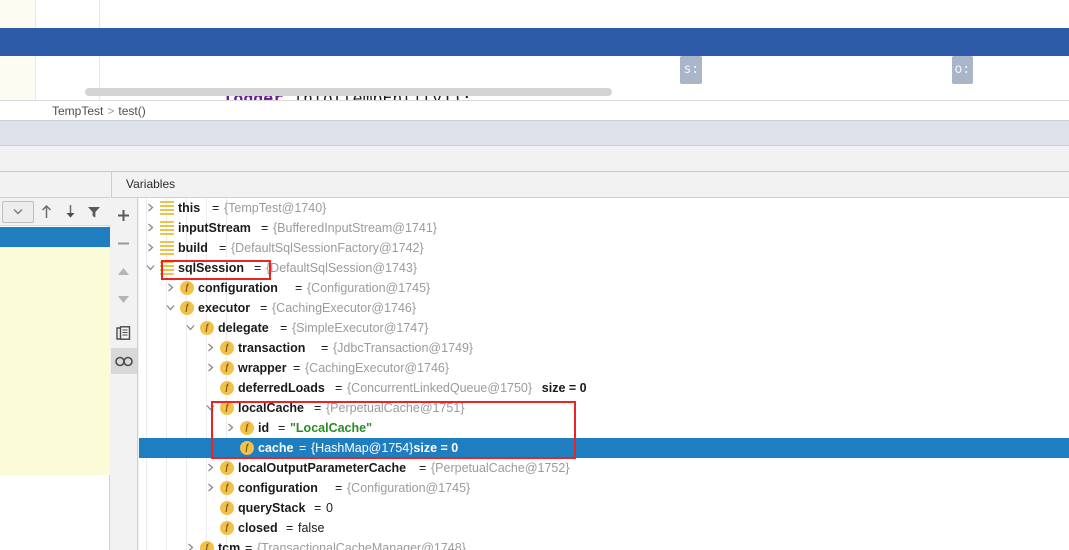 This screenshot has width=1069, height=550. I want to click on breadcrumb-class: TempTest, so click(77, 111).